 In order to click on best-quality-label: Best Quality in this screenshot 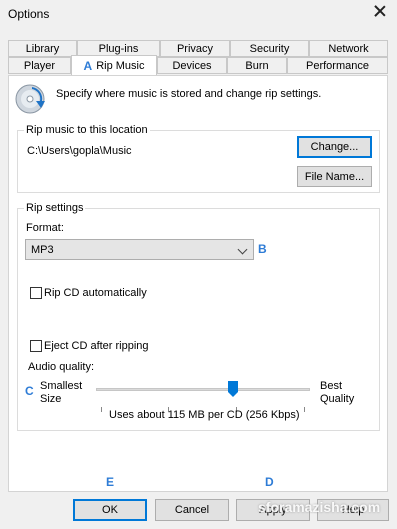, I will do `click(337, 393)`.